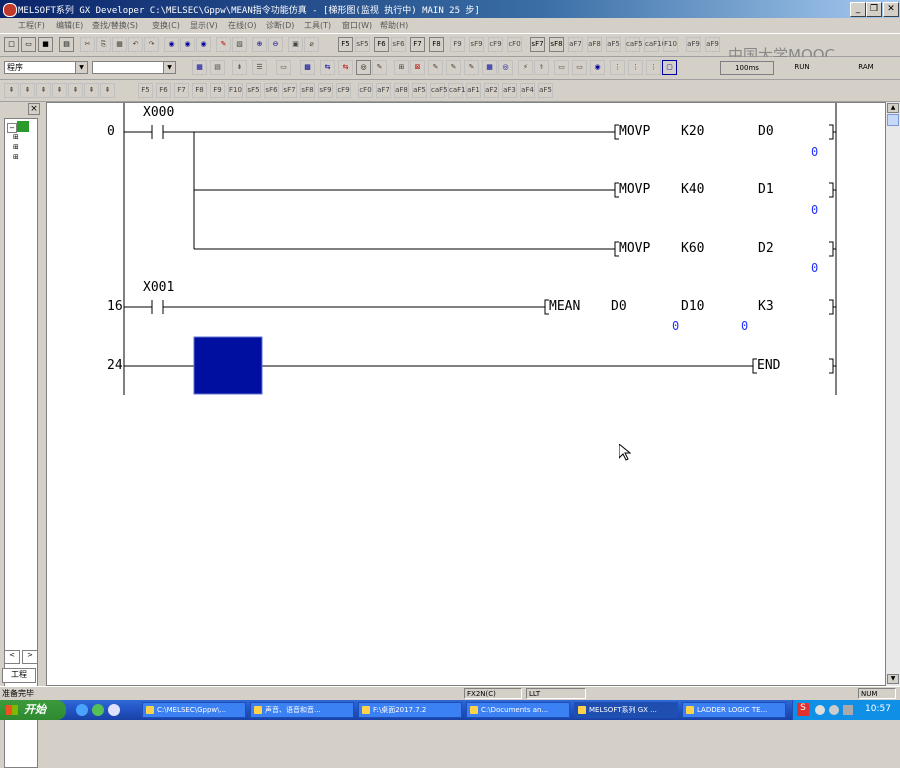 This screenshot has width=900, height=768. Describe the element at coordinates (692, 248) in the screenshot. I see `instruction-source: K60` at that location.